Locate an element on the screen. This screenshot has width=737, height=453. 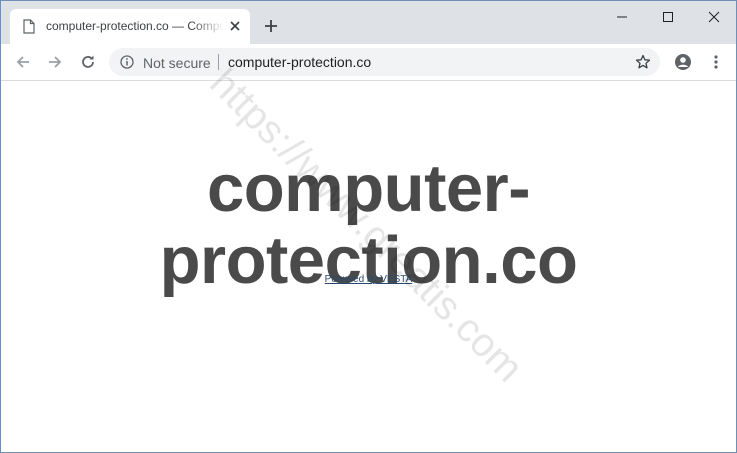
minimize-icon is located at coordinates (622, 17).